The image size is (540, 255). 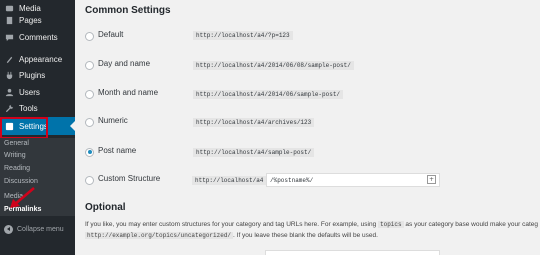 I want to click on input-expand-icon: +, so click(x=431, y=179).